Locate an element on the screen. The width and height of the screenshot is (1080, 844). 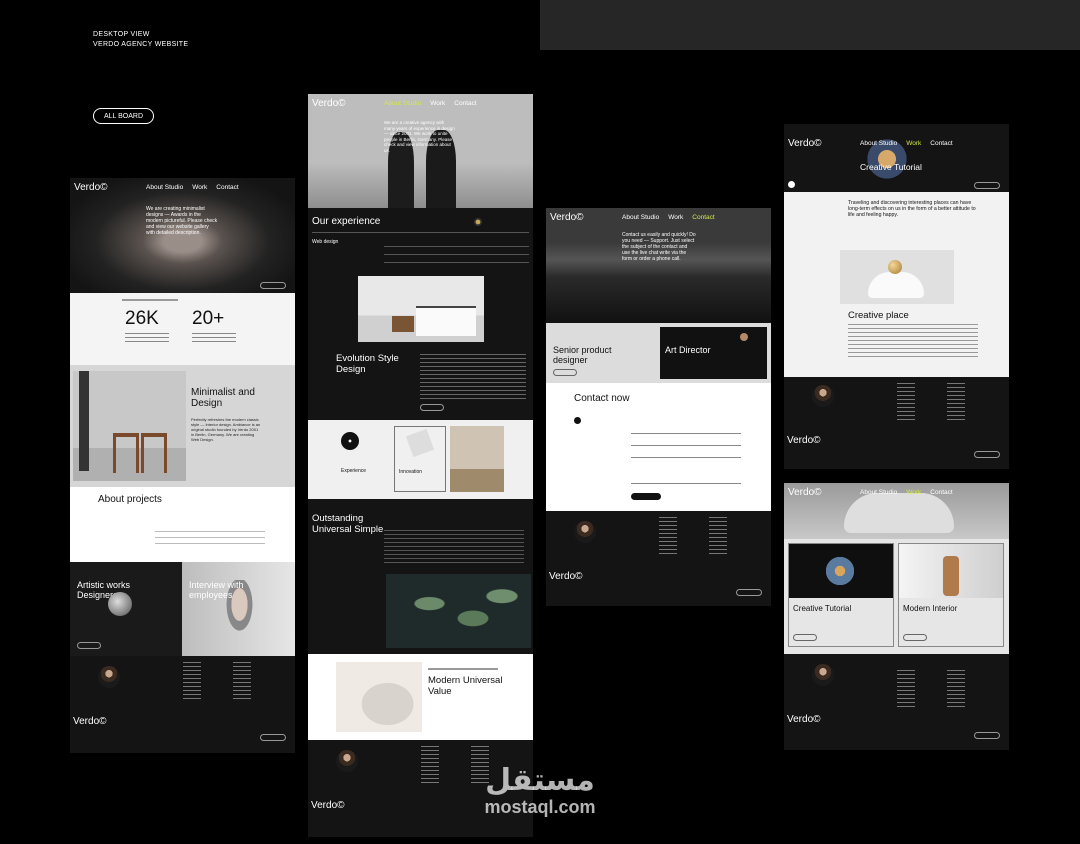
spiral-object is located at coordinates (840, 571).